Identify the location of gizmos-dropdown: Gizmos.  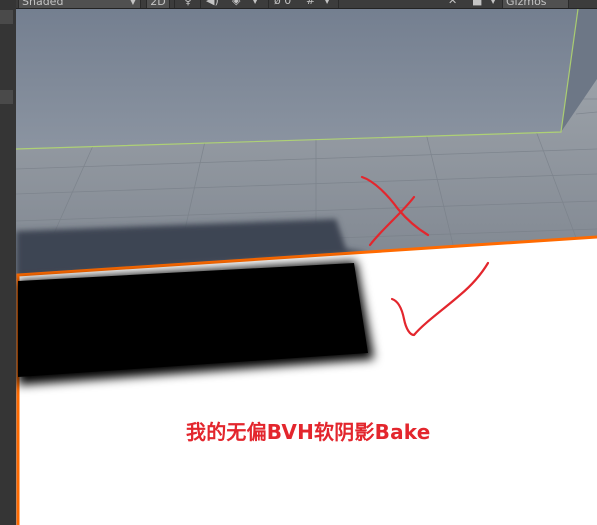
(535, 4).